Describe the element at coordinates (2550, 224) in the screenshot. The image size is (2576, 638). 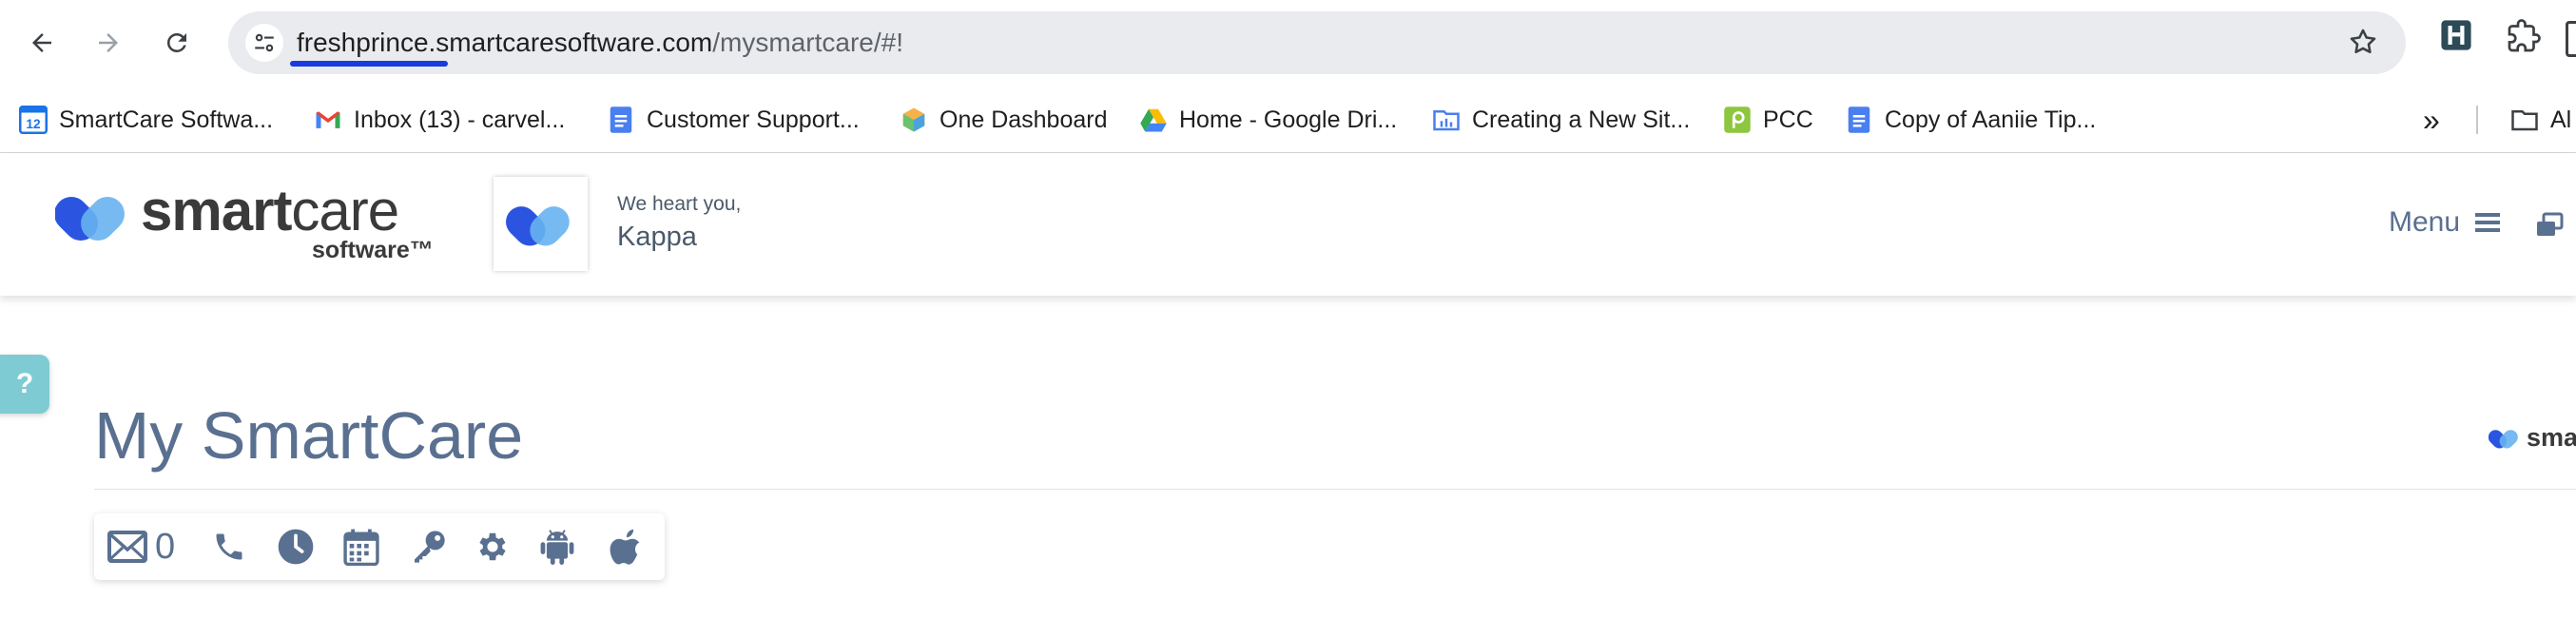
I see `windows-icon` at that location.